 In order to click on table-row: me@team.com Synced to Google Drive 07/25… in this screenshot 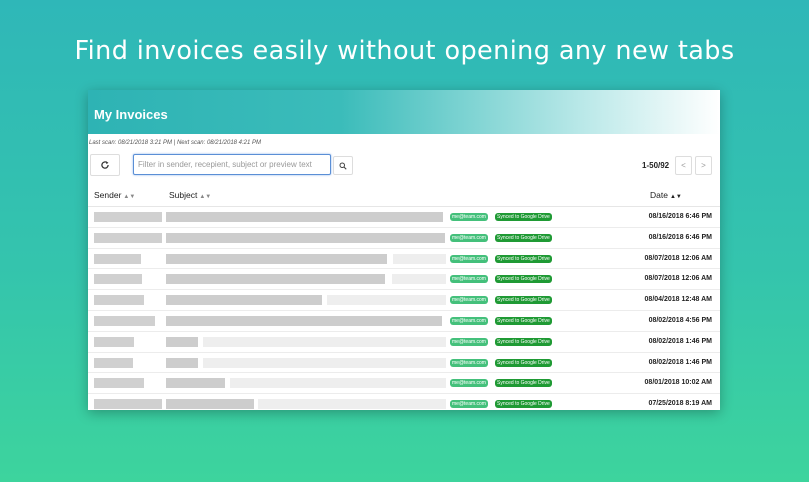, I will do `click(404, 402)`.